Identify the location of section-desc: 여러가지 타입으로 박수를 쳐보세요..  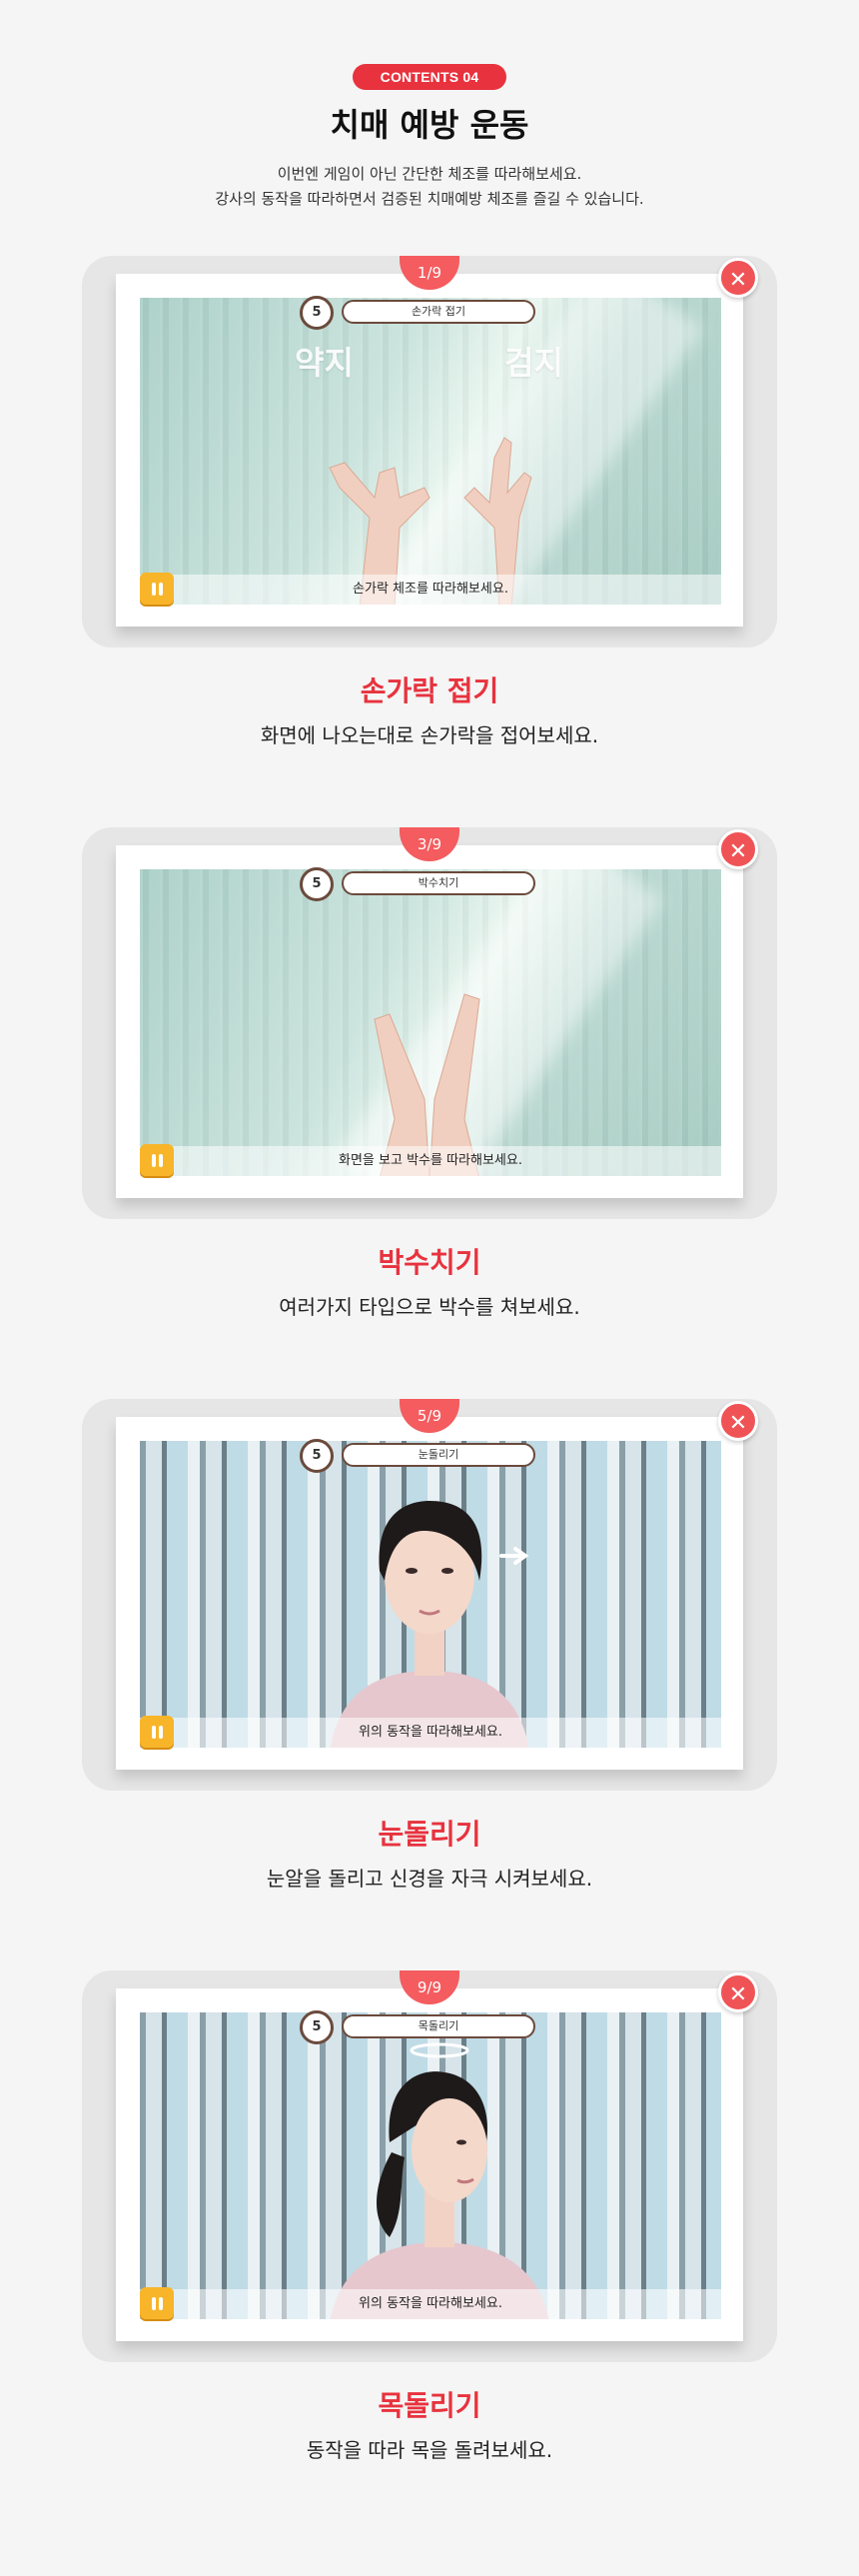
(429, 1307).